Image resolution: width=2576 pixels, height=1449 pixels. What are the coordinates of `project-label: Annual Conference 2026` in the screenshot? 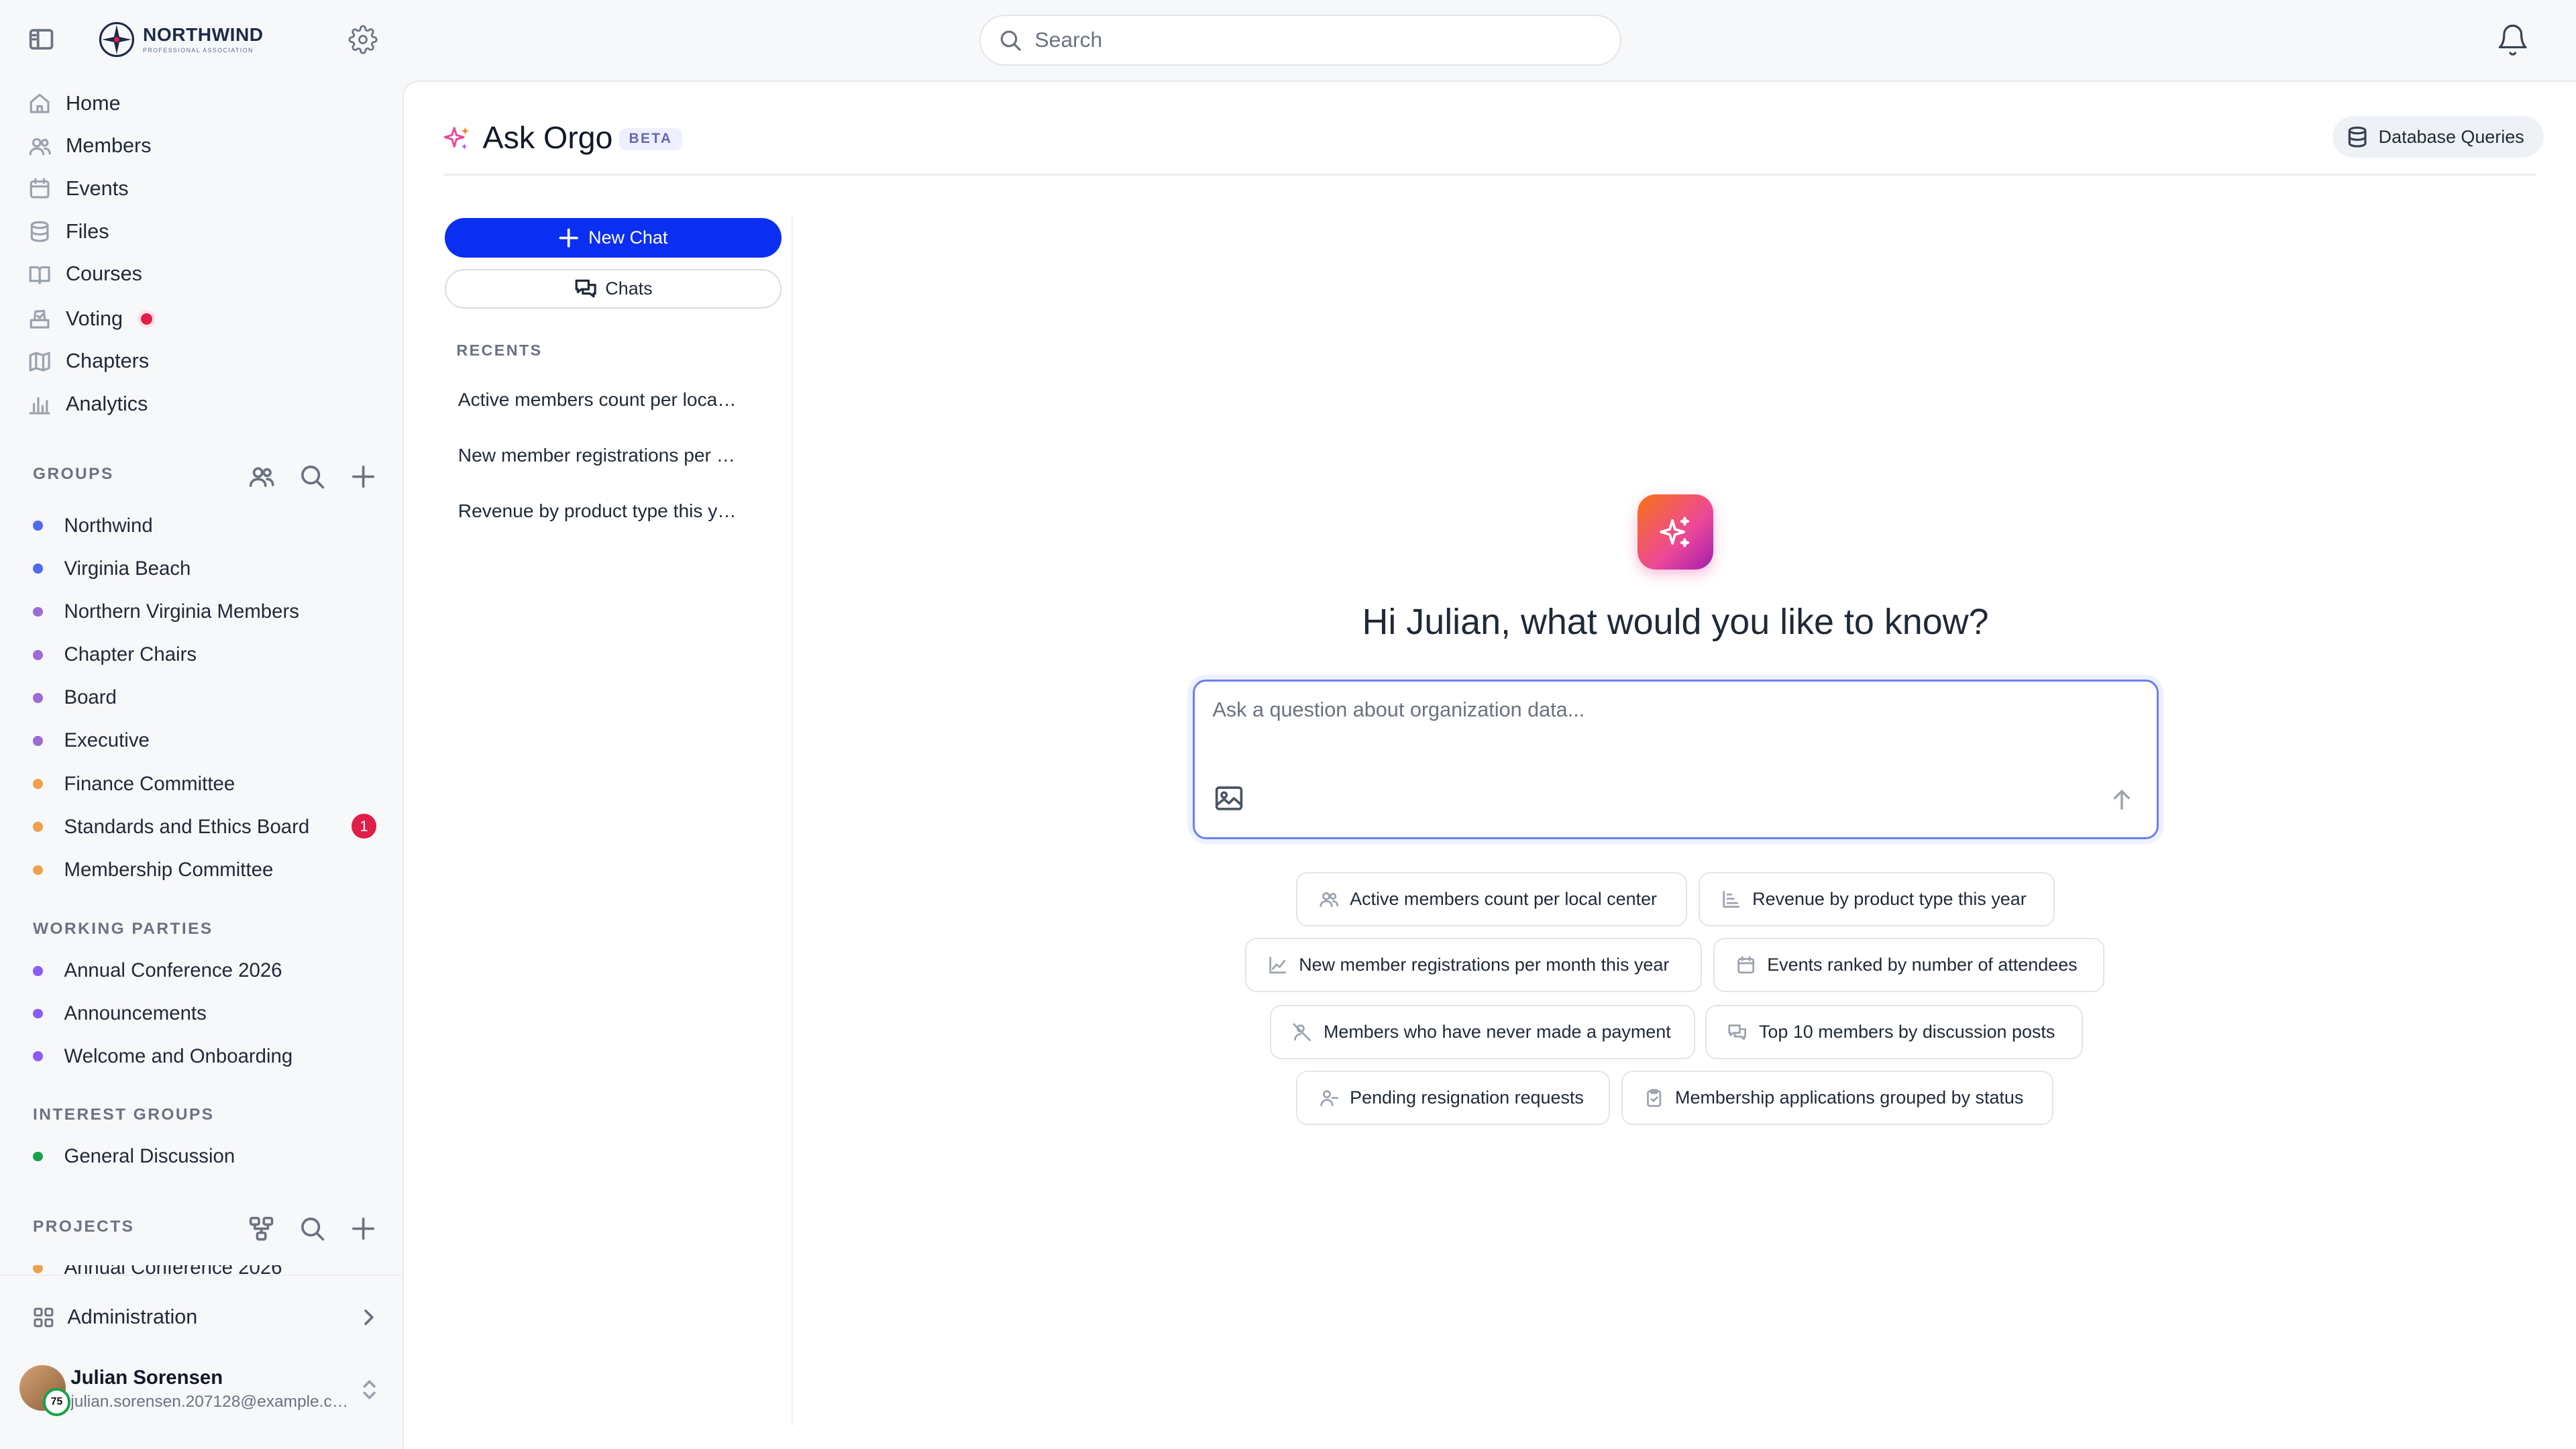 It's located at (173, 1270).